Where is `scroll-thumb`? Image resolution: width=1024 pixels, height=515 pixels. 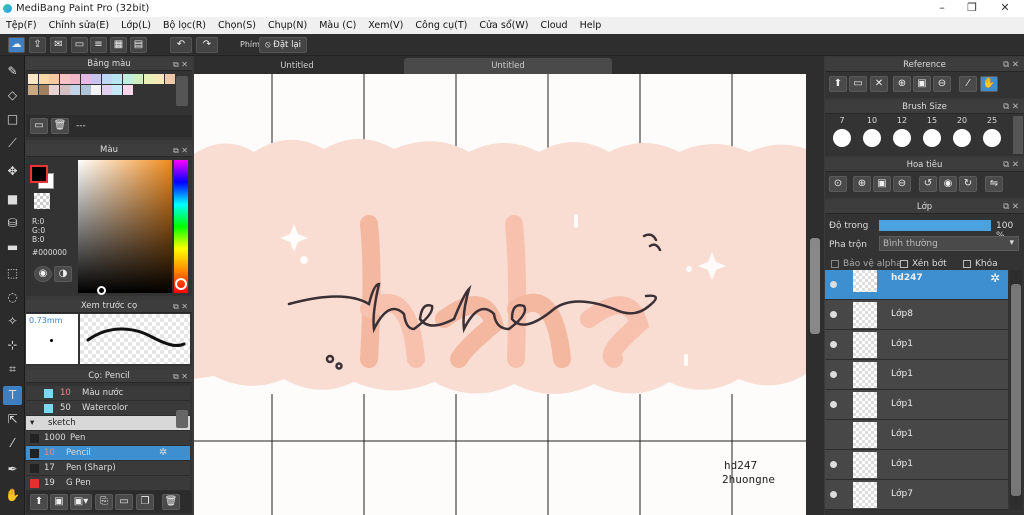
scroll-thumb is located at coordinates (815, 286).